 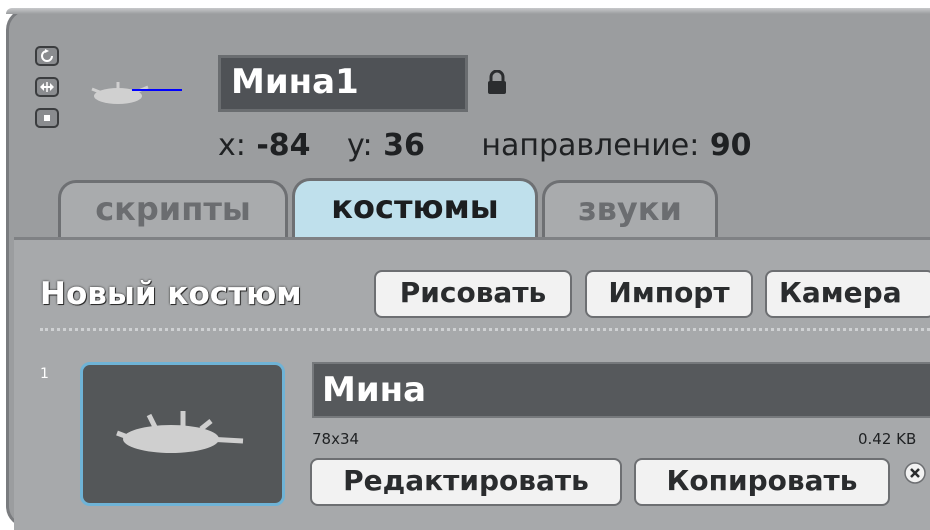 I want to click on y-label: y:, so click(x=359, y=145).